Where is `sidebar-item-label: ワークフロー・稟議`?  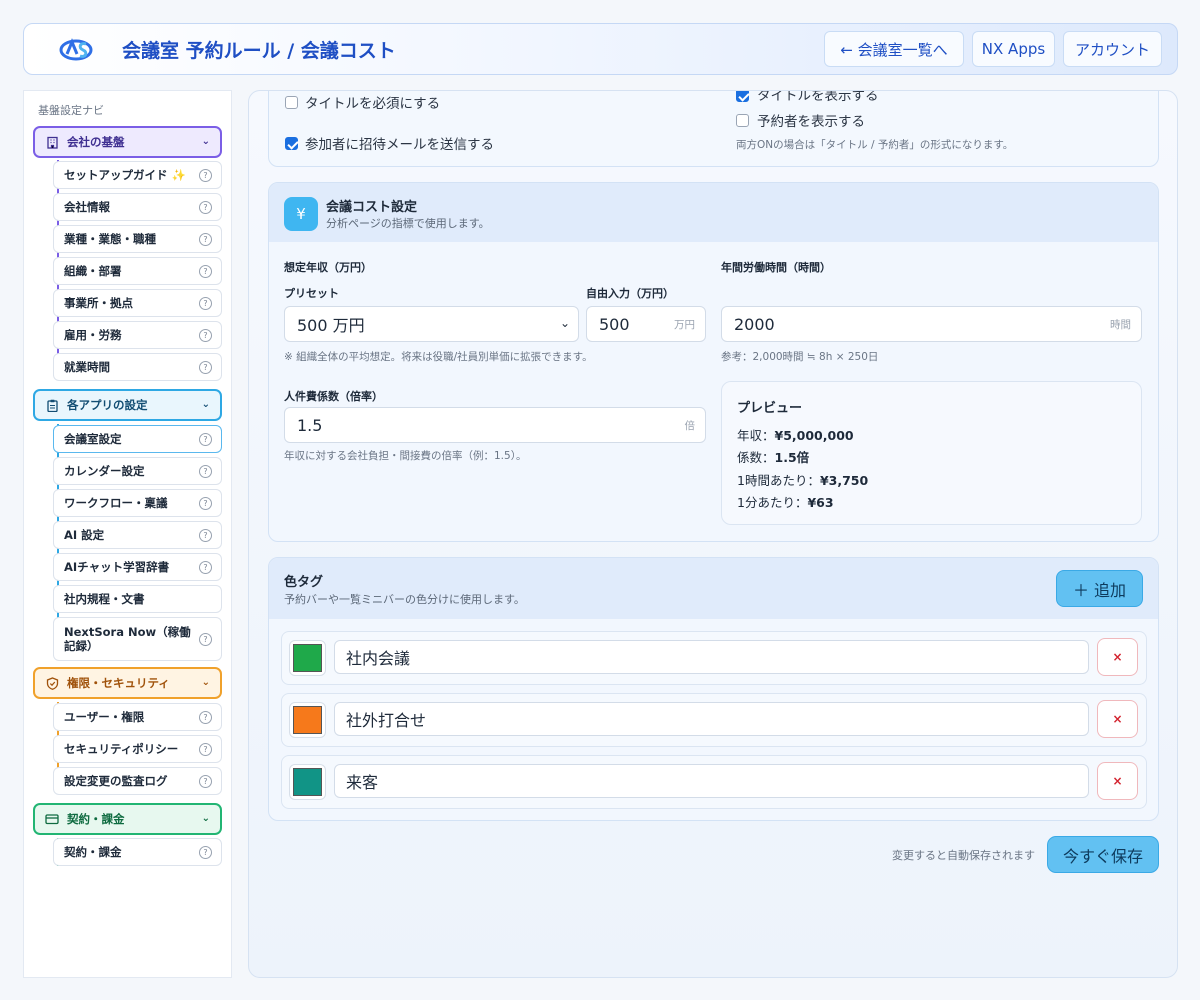 sidebar-item-label: ワークフロー・稟議 is located at coordinates (116, 503).